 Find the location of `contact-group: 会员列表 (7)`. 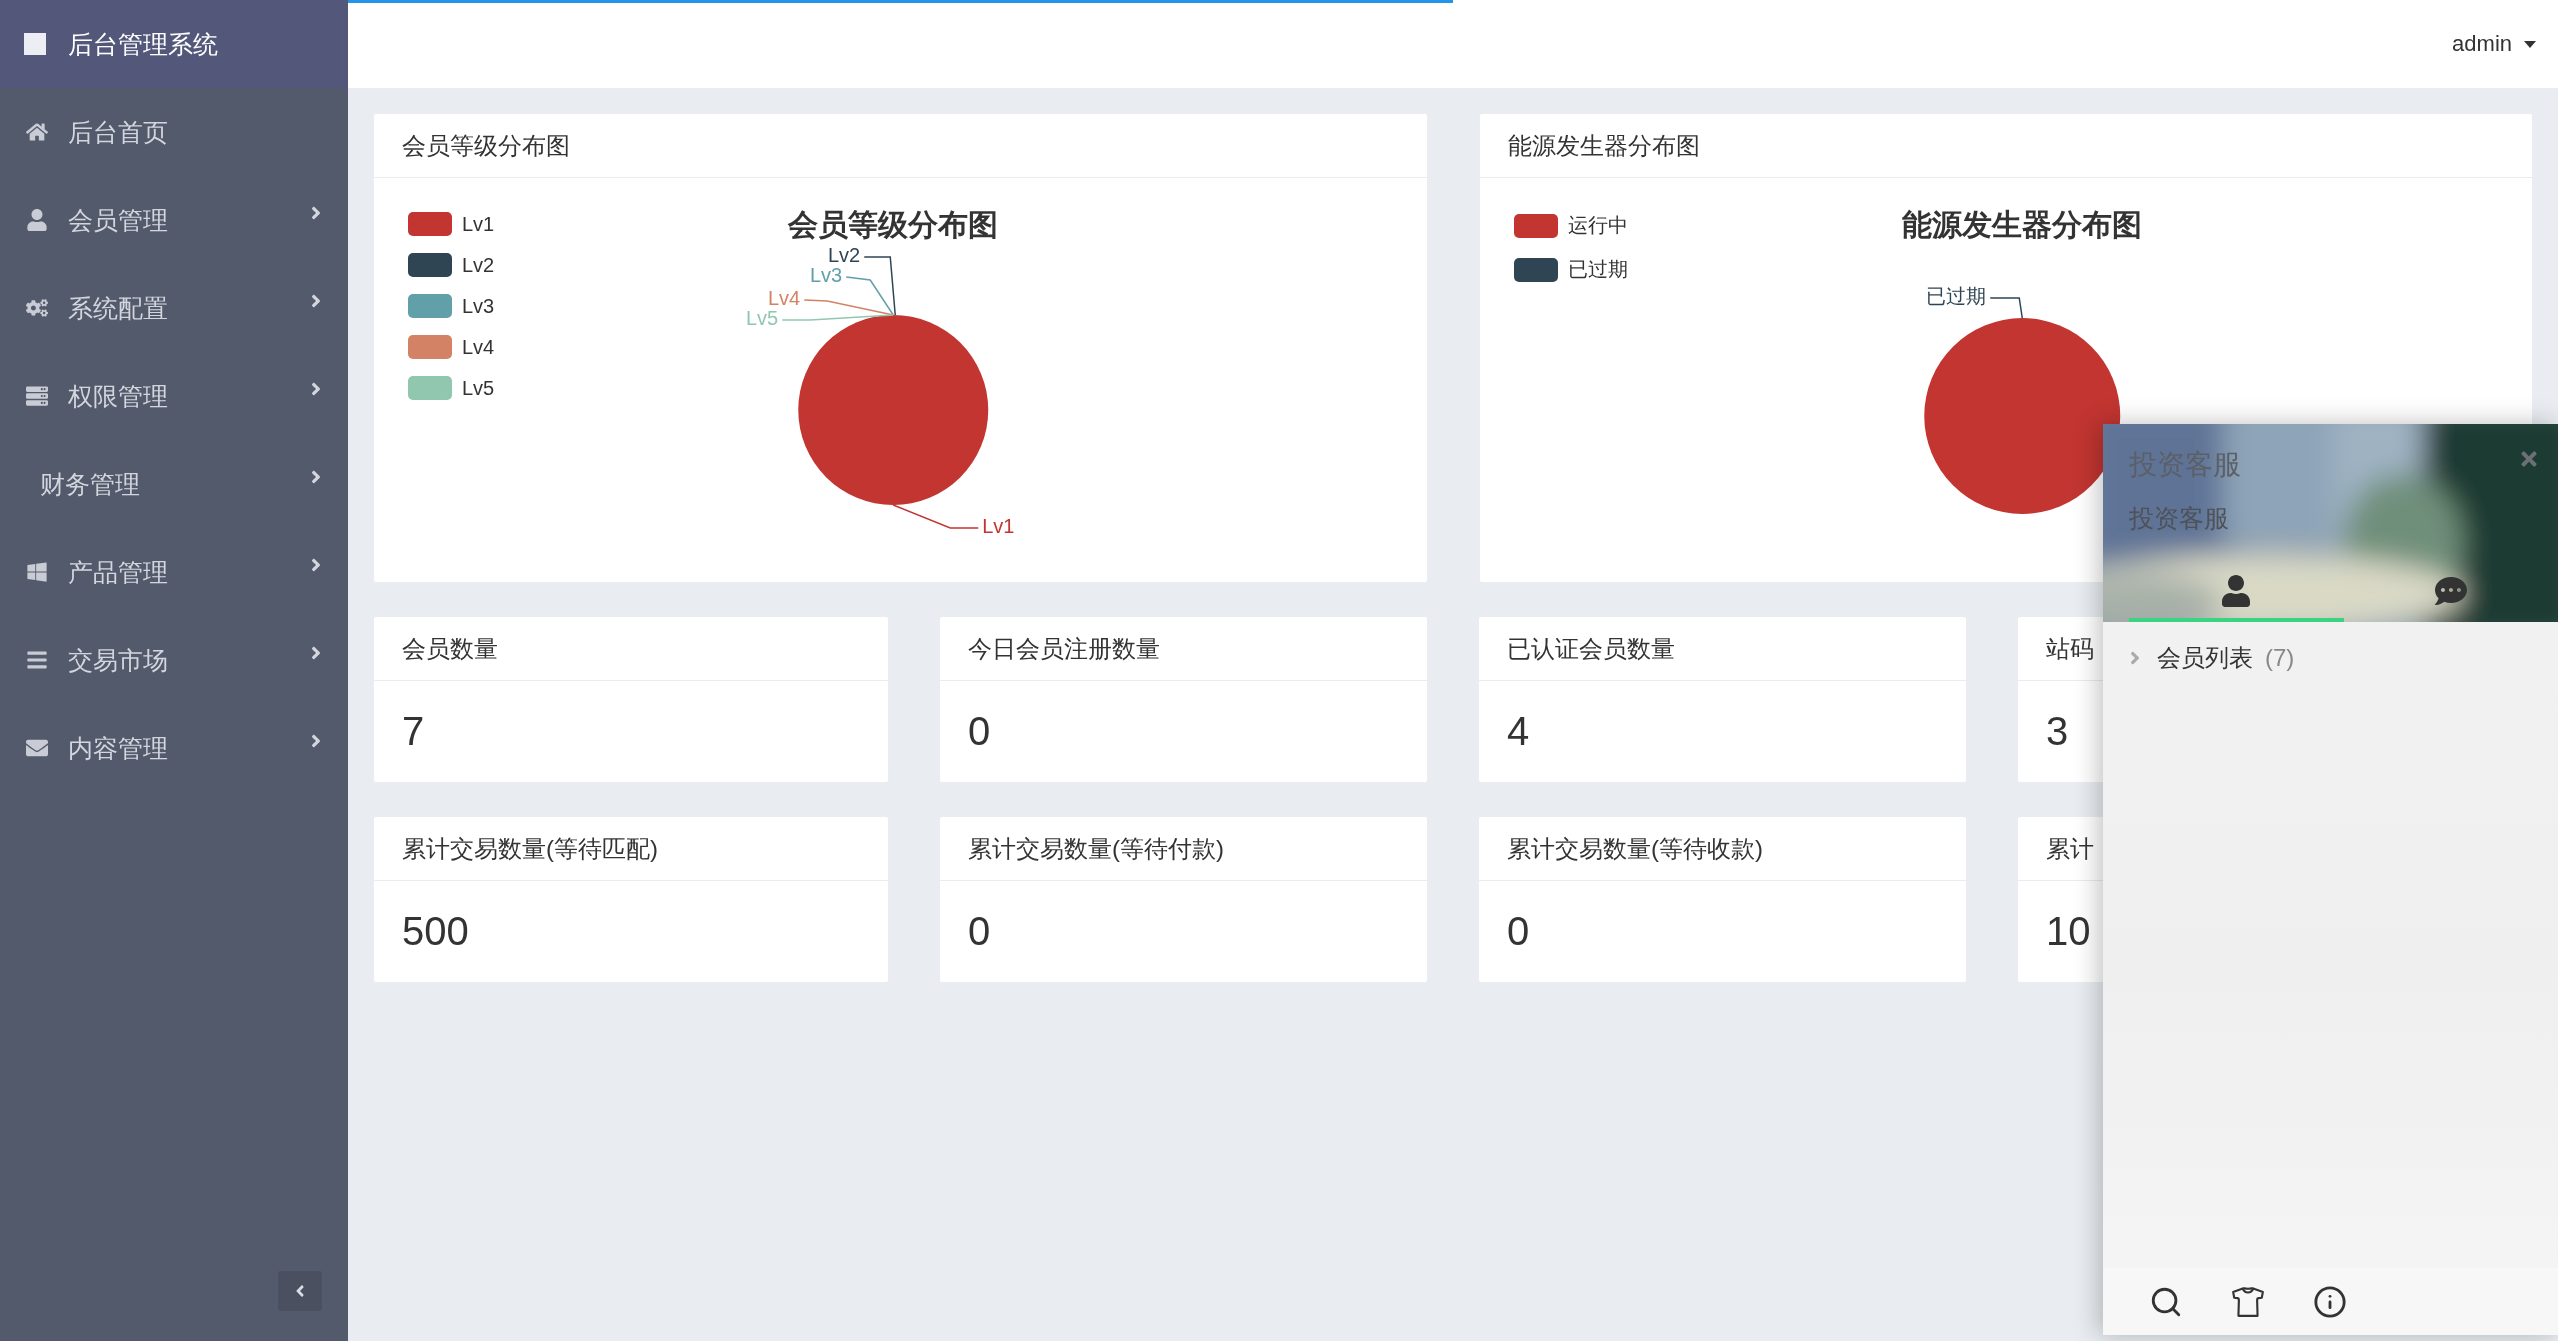

contact-group: 会员列表 (7) is located at coordinates (2330, 648).